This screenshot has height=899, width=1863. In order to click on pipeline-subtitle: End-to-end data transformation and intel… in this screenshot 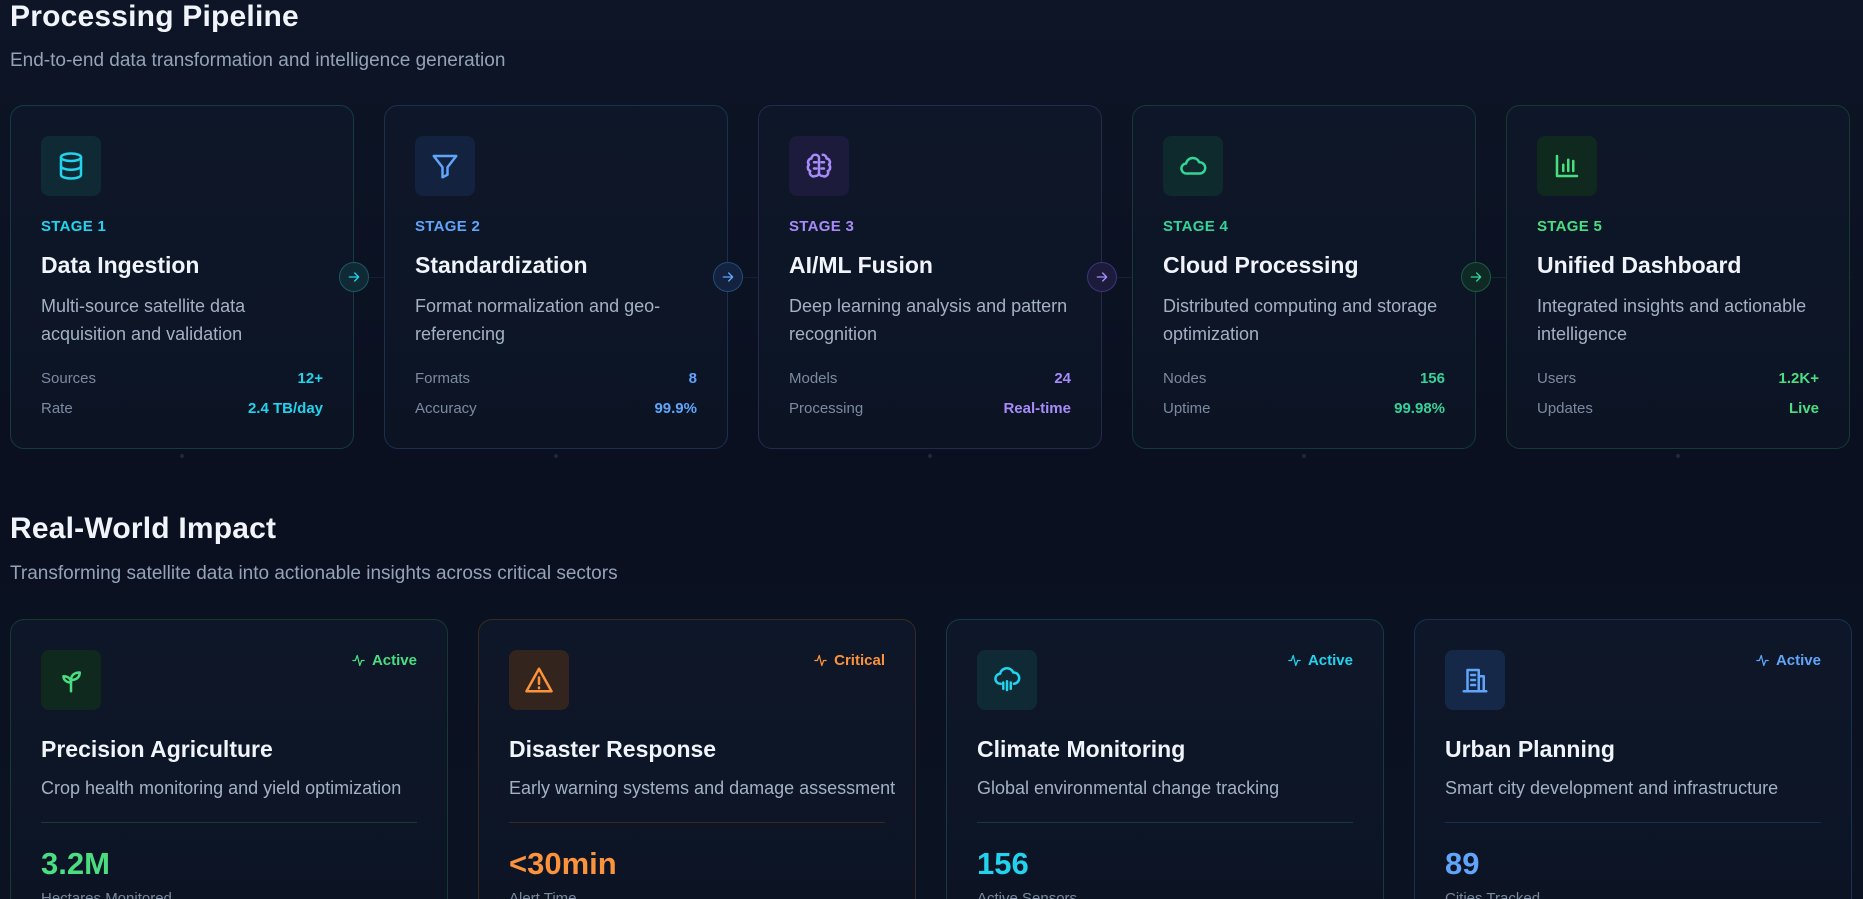, I will do `click(258, 60)`.